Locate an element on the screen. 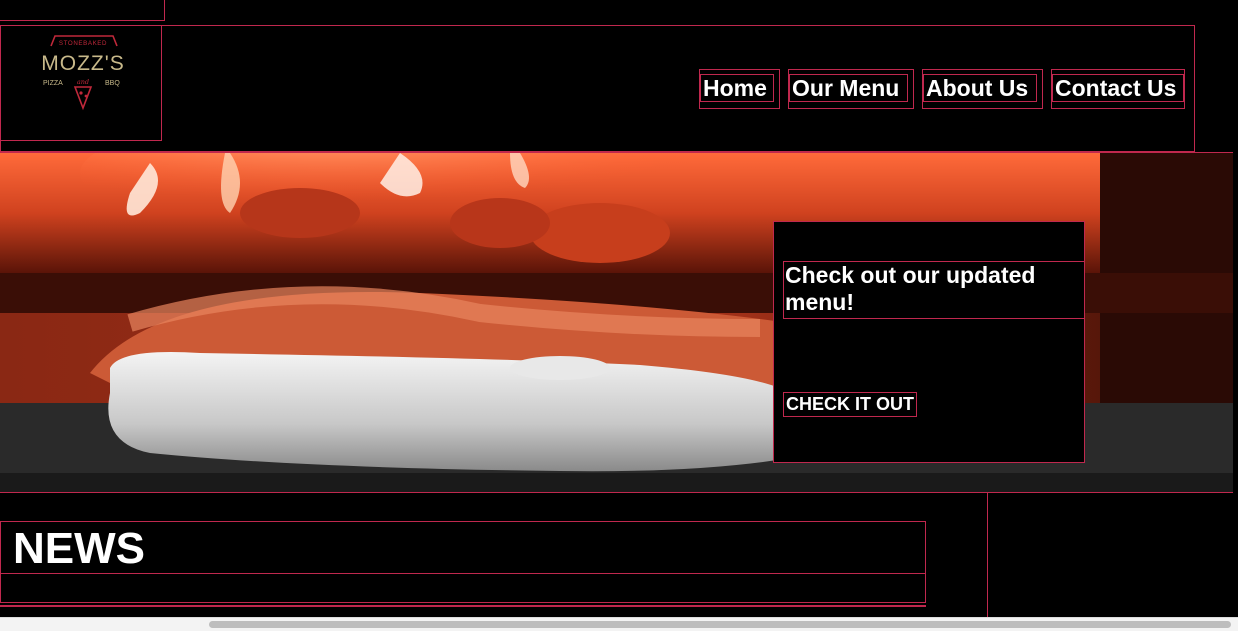 The height and width of the screenshot is (631, 1238). mozzs-logo: STONEBAKED MOZZ'S PIZZA and BBQ is located at coordinates (83, 73).